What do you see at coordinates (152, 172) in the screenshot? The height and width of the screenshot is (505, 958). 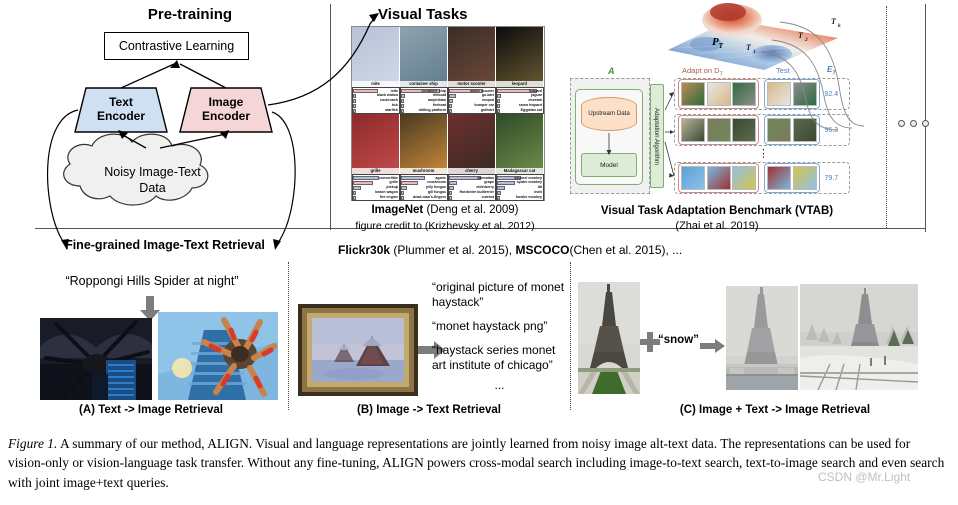 I see `cloud-label-line1: Noisy Image-Text` at bounding box center [152, 172].